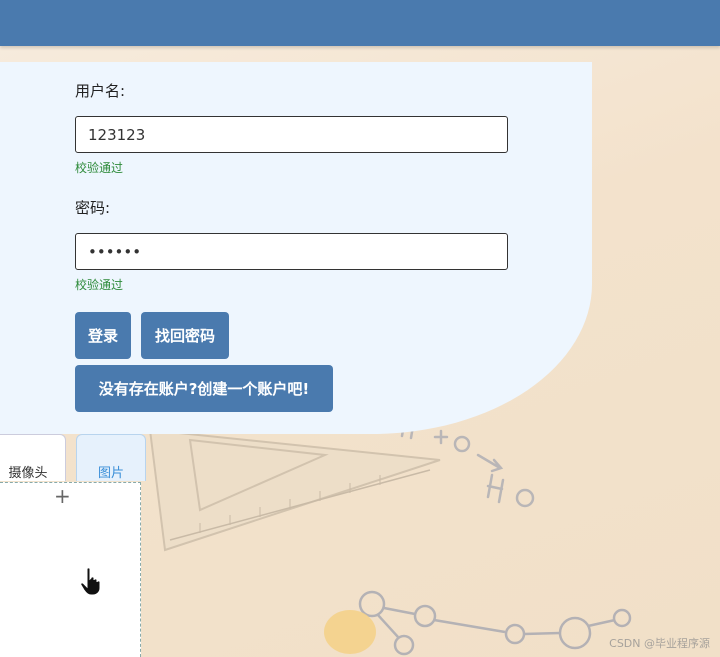 This screenshot has height=657, width=720. Describe the element at coordinates (70, 569) in the screenshot. I see `image-upload-area: +` at that location.